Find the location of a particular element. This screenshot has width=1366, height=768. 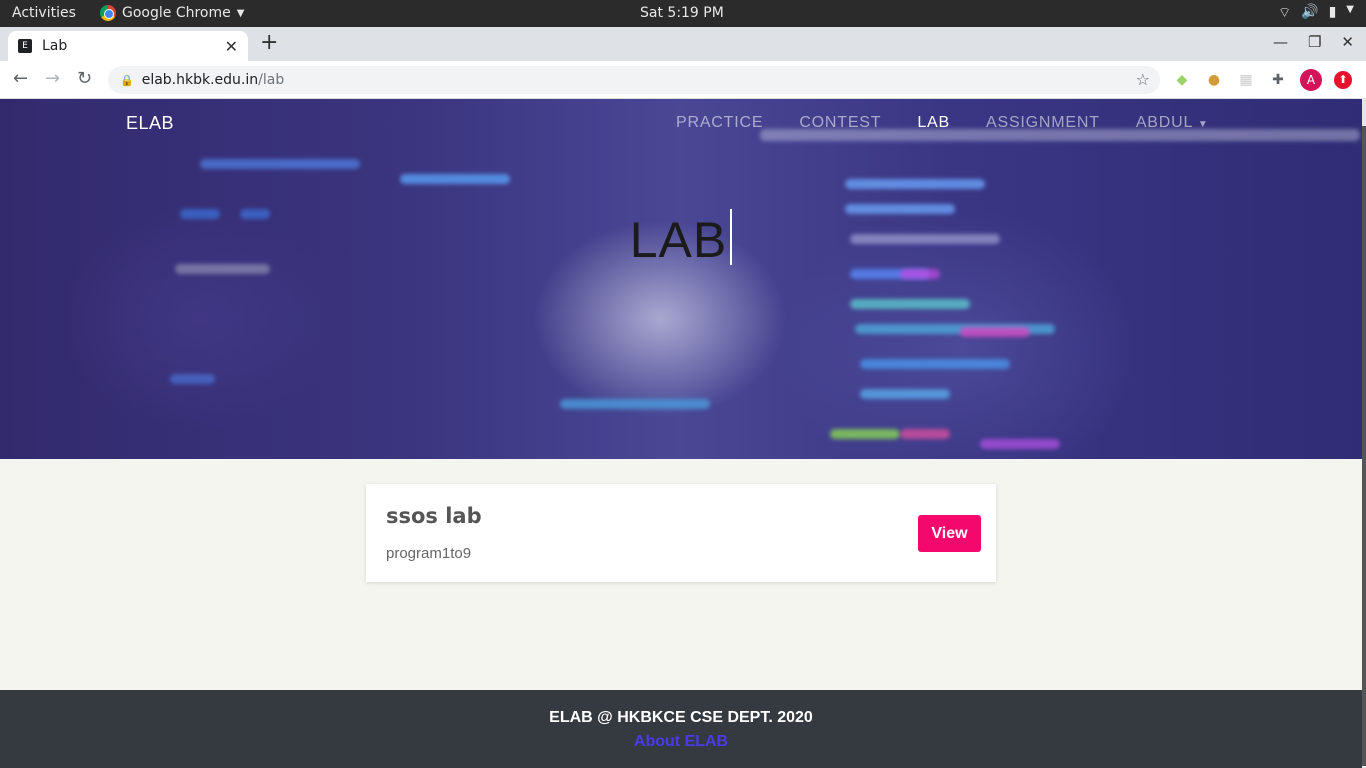

nav-practice: PRACTICE is located at coordinates (719, 123).